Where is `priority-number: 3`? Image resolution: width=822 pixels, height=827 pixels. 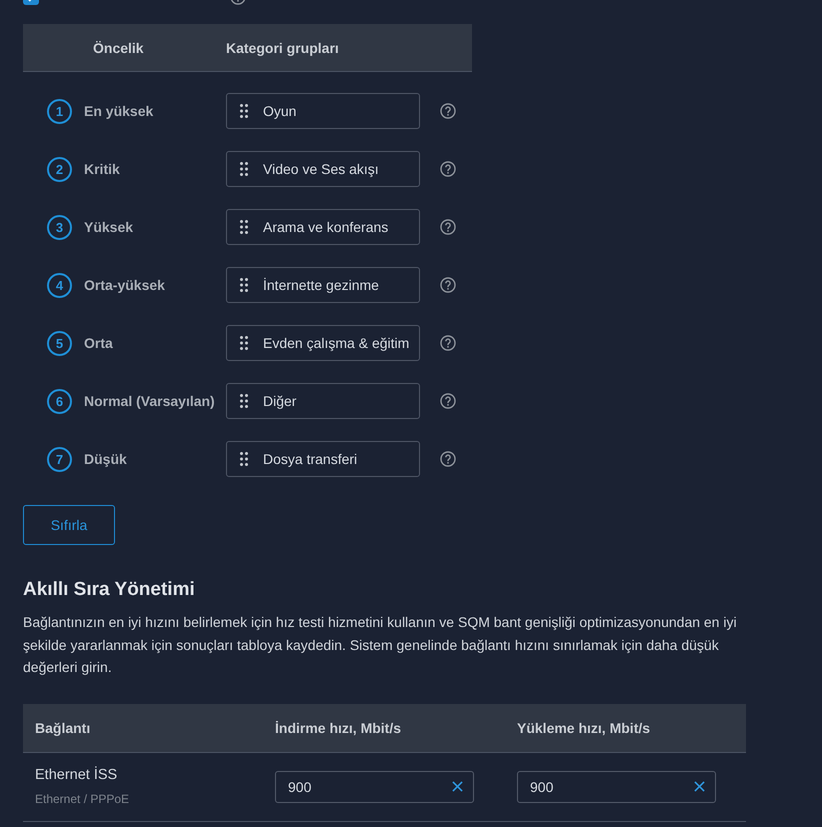
priority-number: 3 is located at coordinates (59, 227).